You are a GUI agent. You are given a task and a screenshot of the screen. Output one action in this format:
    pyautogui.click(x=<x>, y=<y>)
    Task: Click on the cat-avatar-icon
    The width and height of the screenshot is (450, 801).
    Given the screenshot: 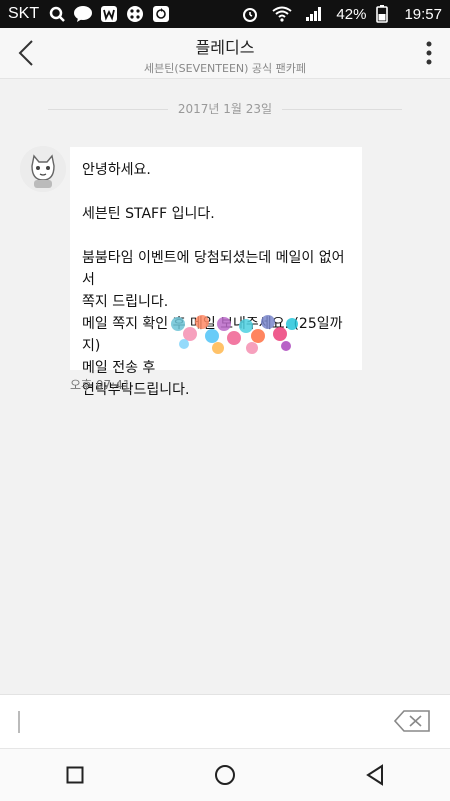 What is the action you would take?
    pyautogui.click(x=43, y=169)
    